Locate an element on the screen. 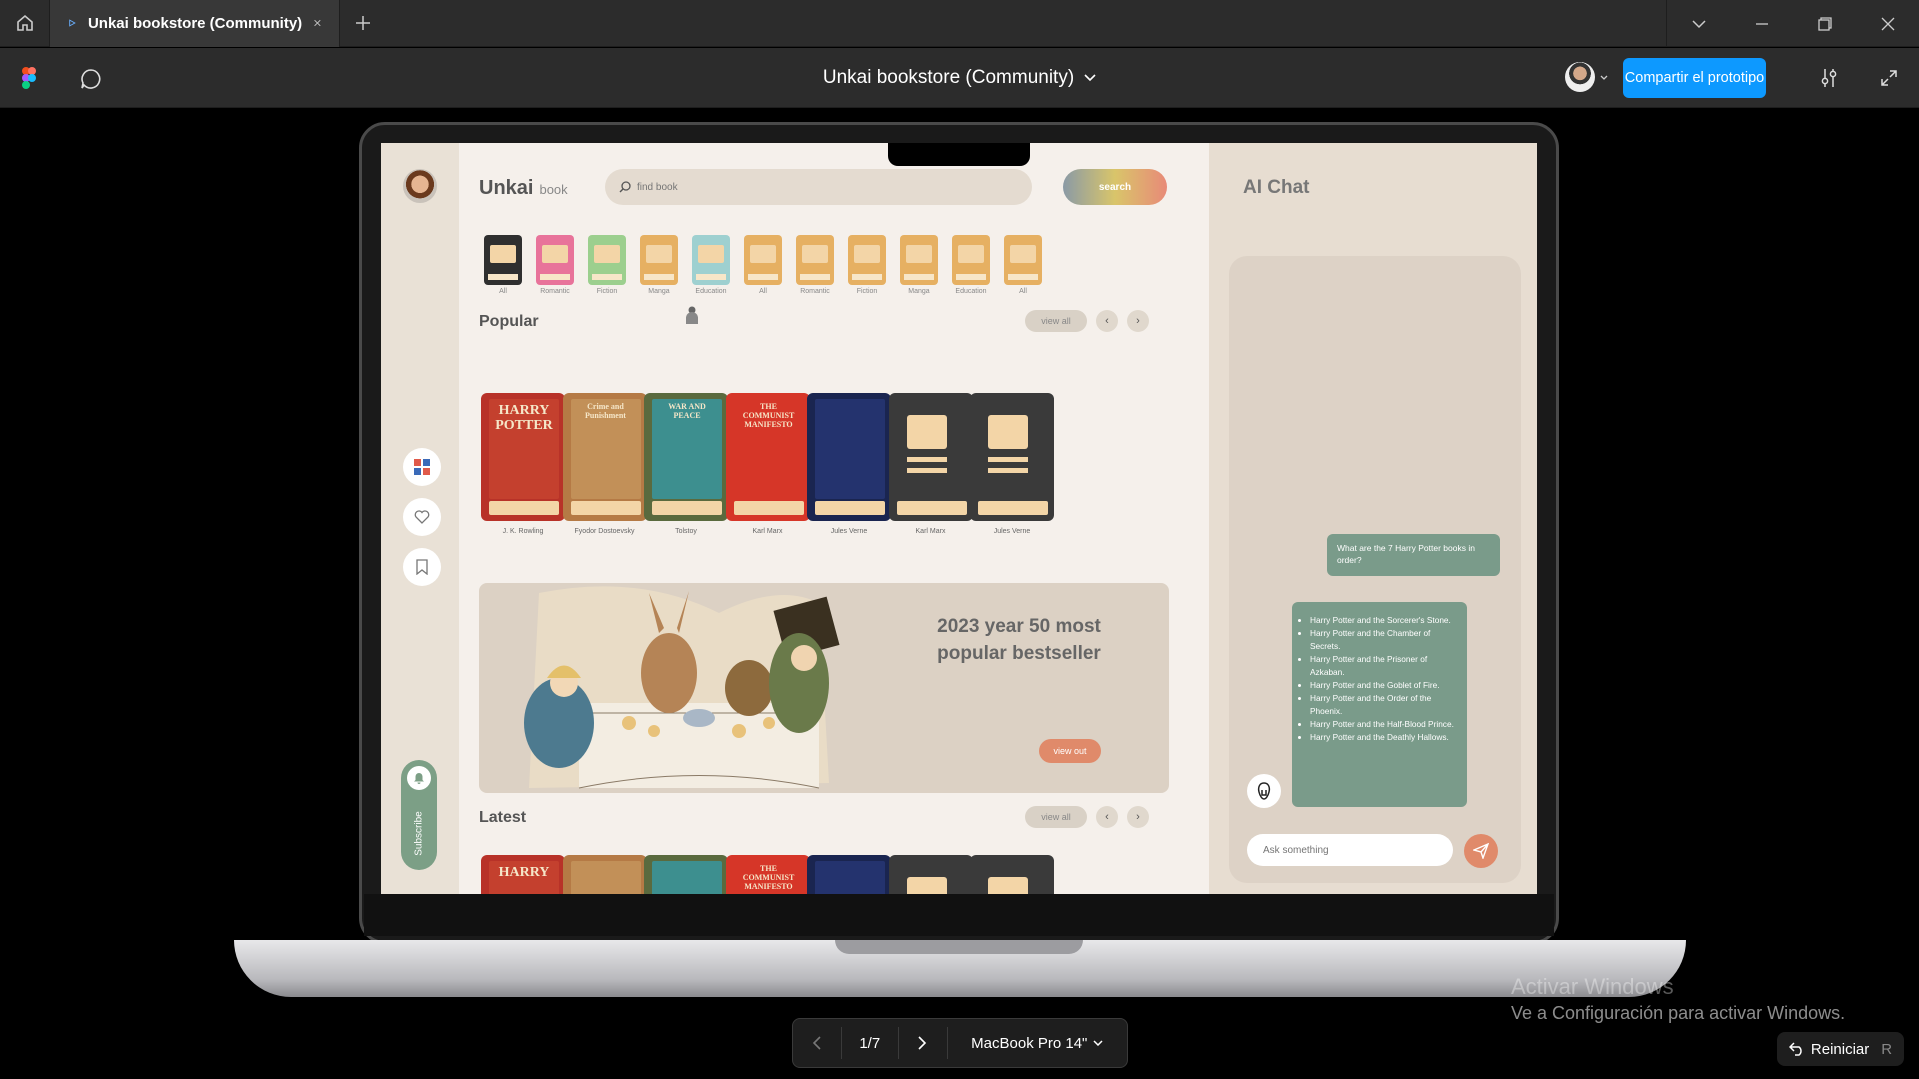 Image resolution: width=1919 pixels, height=1079 pixels. chevron-left-icon: ‹ is located at coordinates (1107, 321).